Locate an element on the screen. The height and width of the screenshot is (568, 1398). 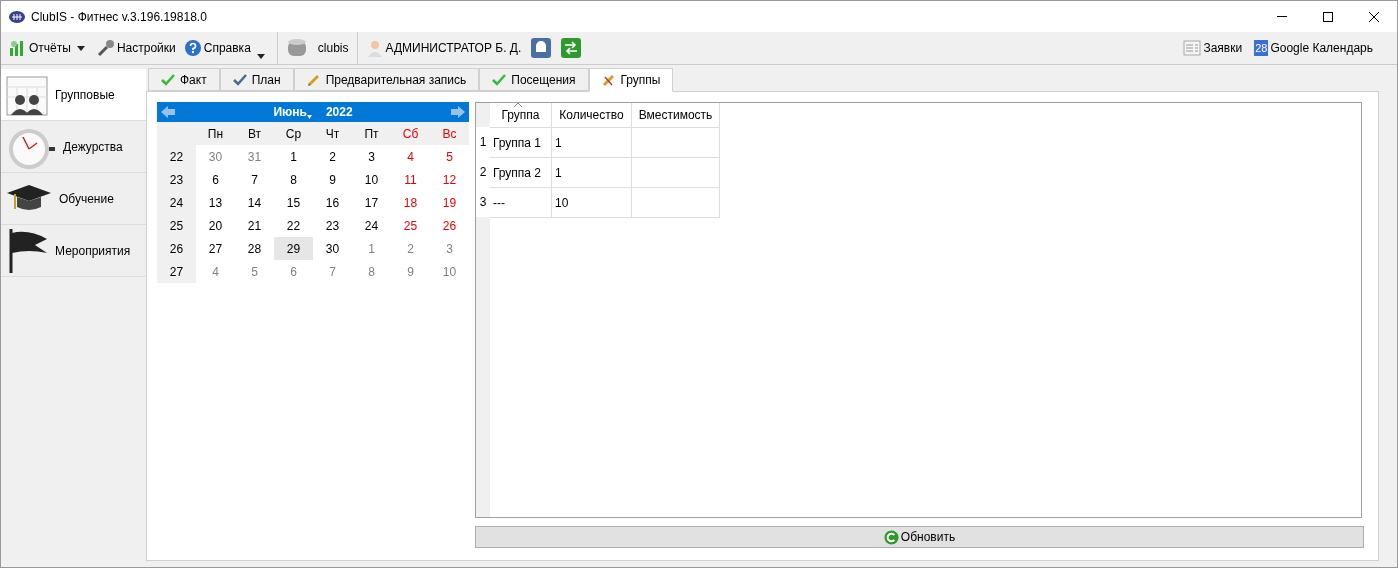
table-cell: --- is located at coordinates (521, 202).